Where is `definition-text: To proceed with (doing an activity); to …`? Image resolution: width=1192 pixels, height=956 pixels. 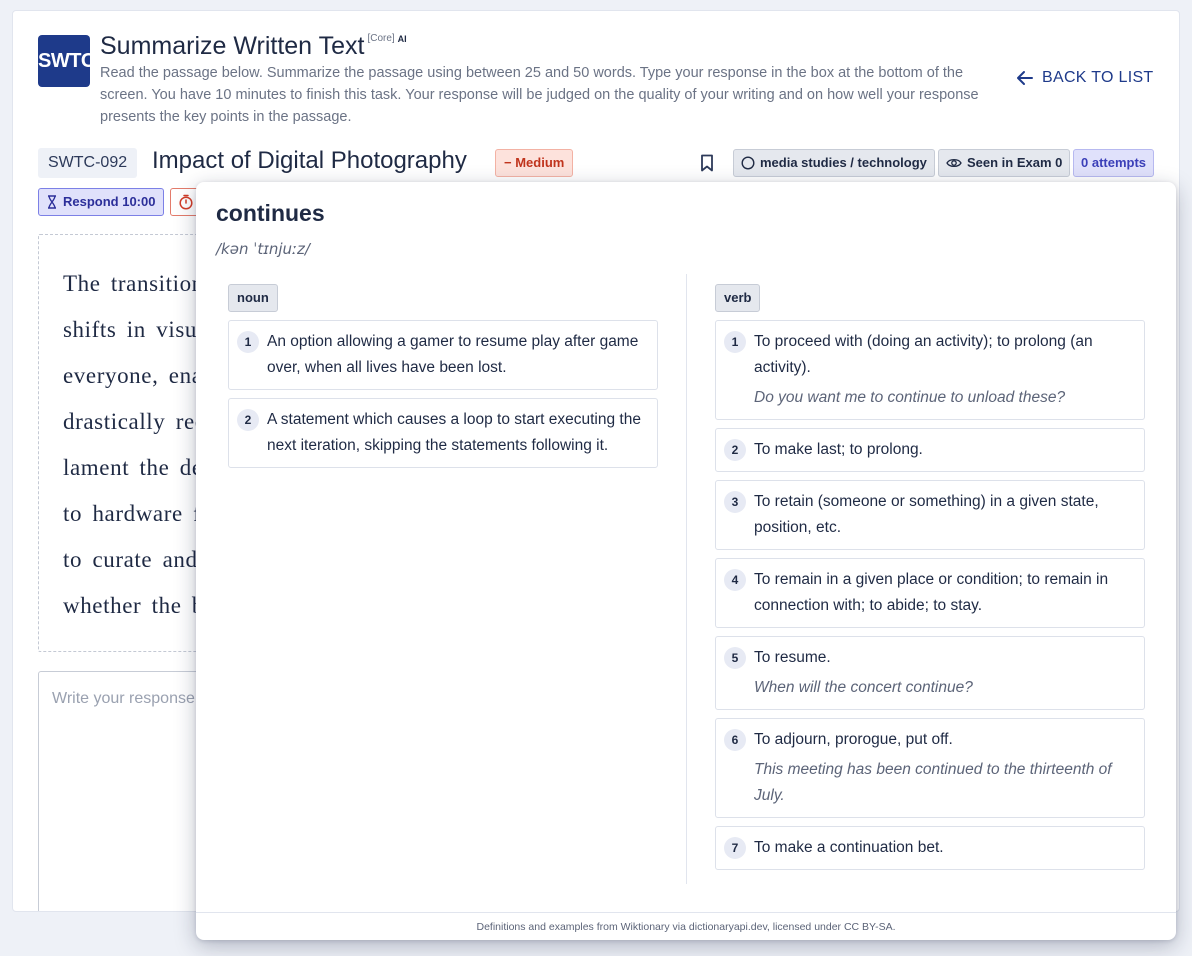 definition-text: To proceed with (doing an activity); to … is located at coordinates (923, 354).